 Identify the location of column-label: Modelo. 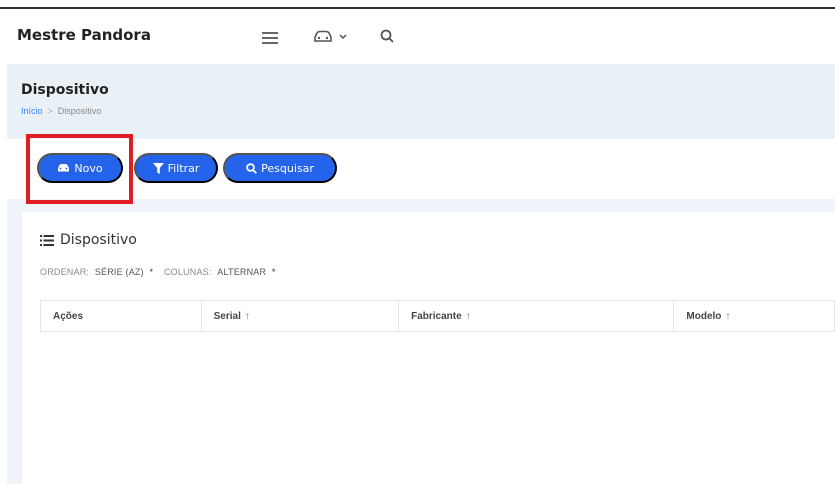
(704, 316).